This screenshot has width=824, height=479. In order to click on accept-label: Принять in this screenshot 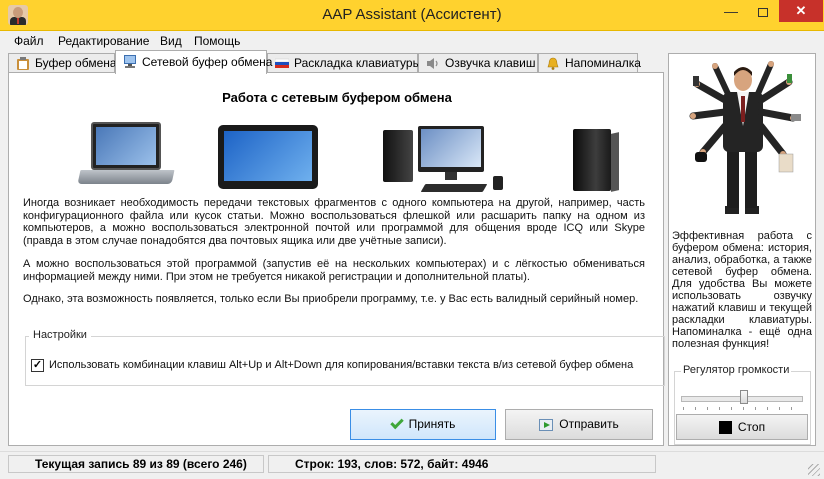, I will do `click(432, 424)`.